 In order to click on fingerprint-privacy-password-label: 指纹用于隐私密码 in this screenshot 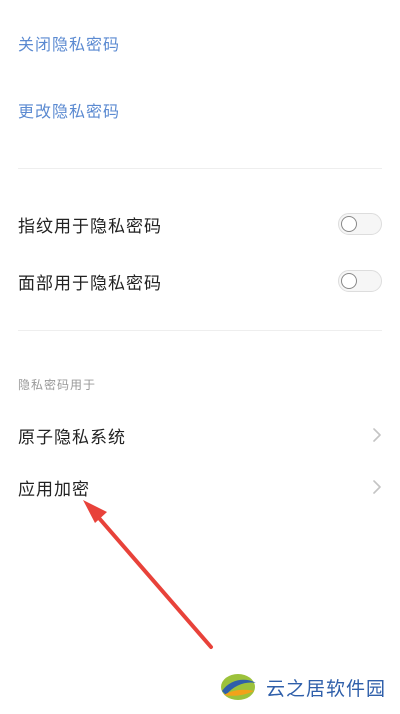, I will do `click(90, 226)`.